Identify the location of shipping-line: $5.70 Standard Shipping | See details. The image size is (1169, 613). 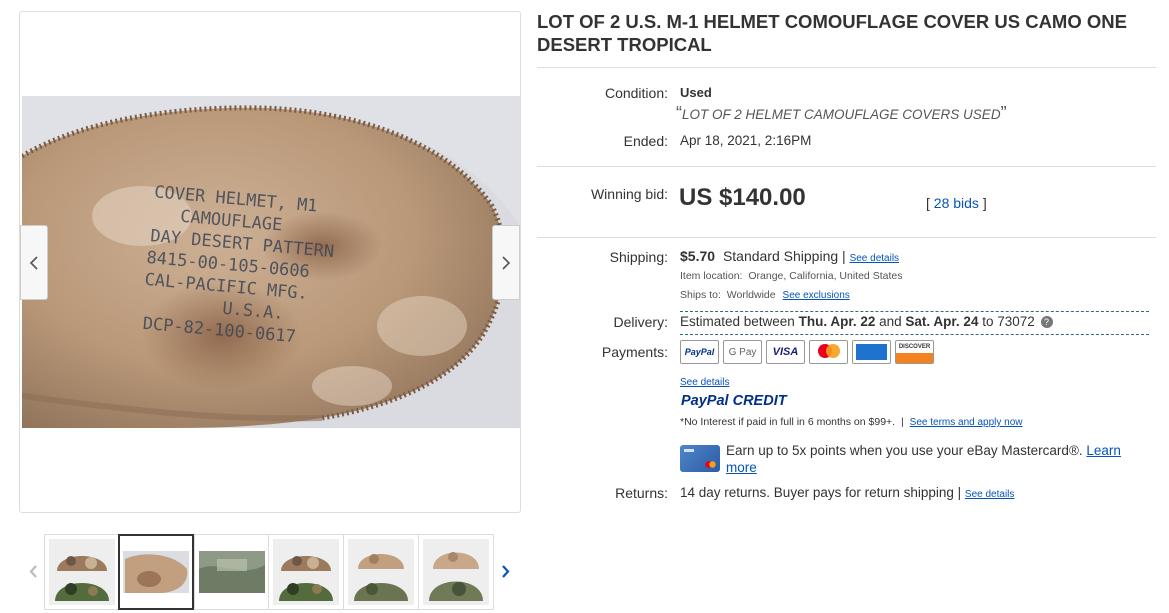
(789, 256).